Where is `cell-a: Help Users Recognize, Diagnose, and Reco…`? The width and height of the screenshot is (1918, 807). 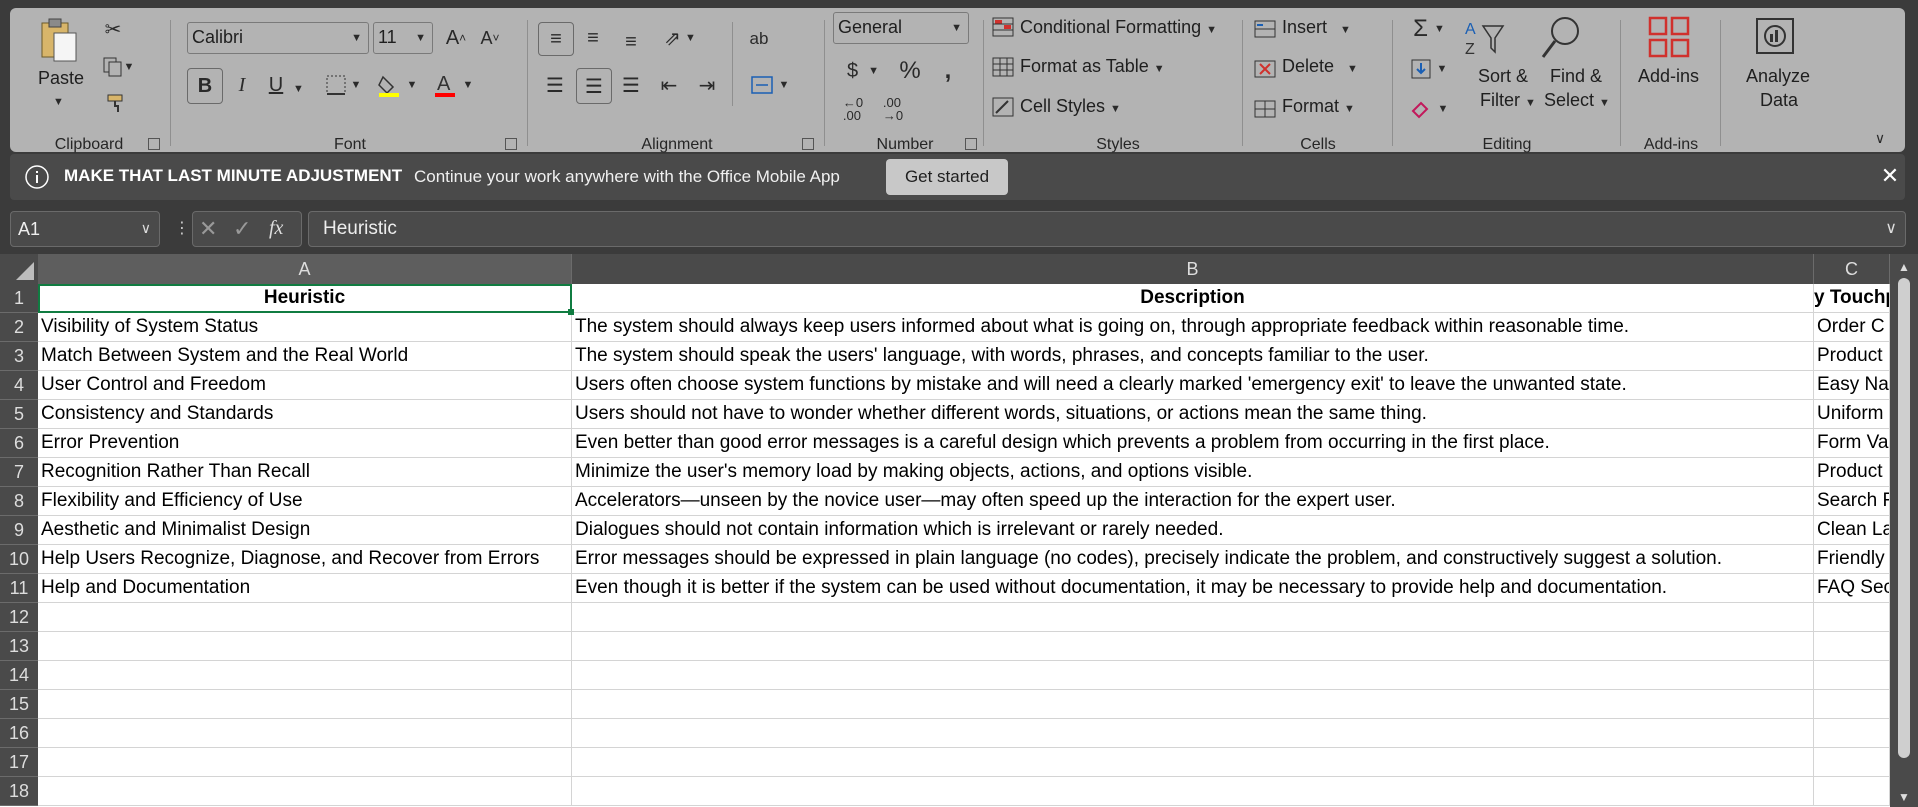
cell-a: Help Users Recognize, Diagnose, and Reco… is located at coordinates (305, 559).